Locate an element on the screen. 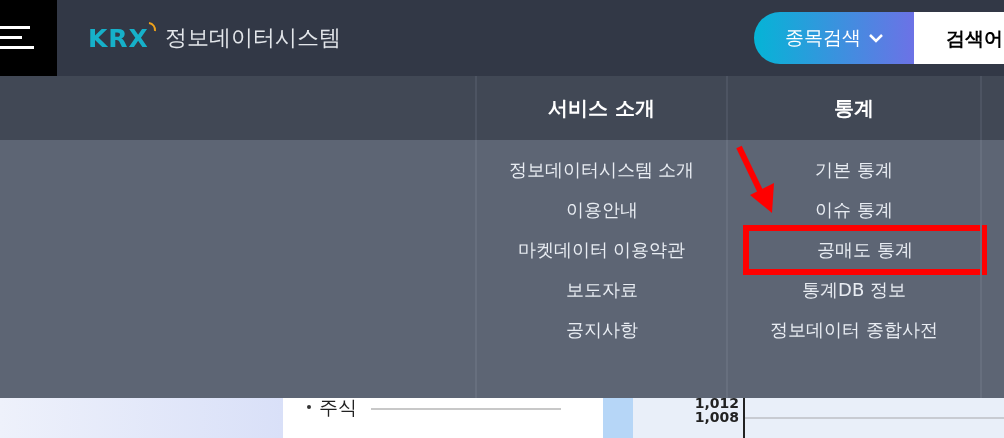 This screenshot has width=1004, height=438. menu-item: 정보데이터시스템 소개 is located at coordinates (601, 170).